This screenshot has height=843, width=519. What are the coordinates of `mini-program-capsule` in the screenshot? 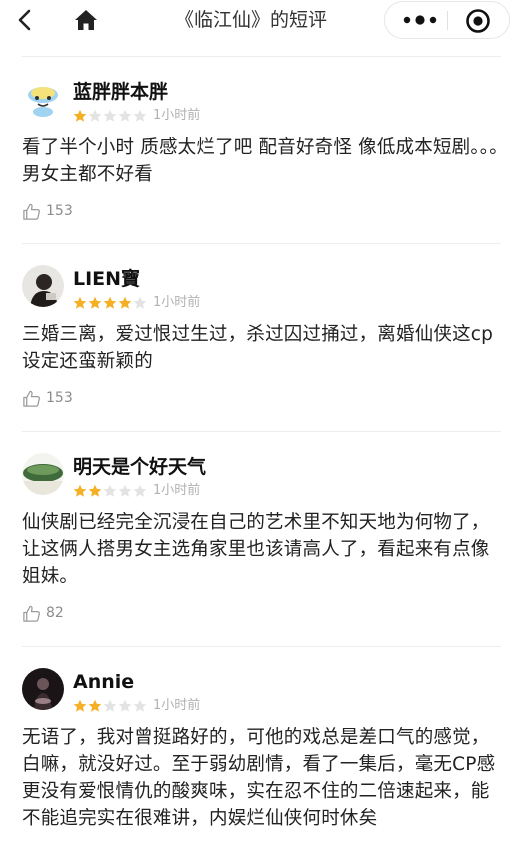 It's located at (447, 20).